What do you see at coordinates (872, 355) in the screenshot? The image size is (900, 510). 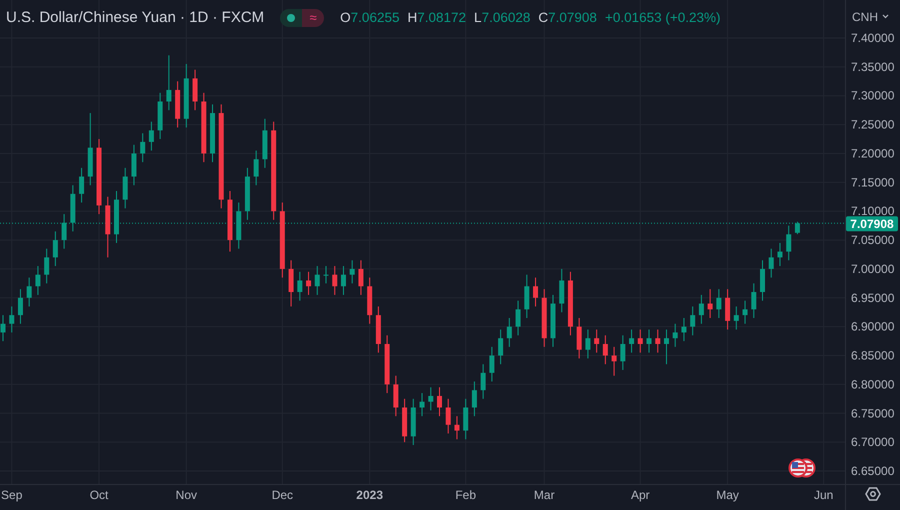 I see `price-axis-label: 6.85000` at bounding box center [872, 355].